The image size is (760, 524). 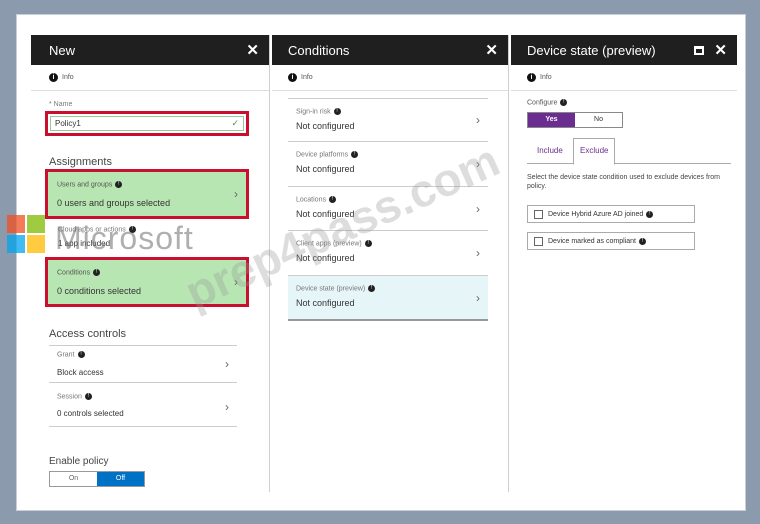 I want to click on grant-value: Block access, so click(x=80, y=372).